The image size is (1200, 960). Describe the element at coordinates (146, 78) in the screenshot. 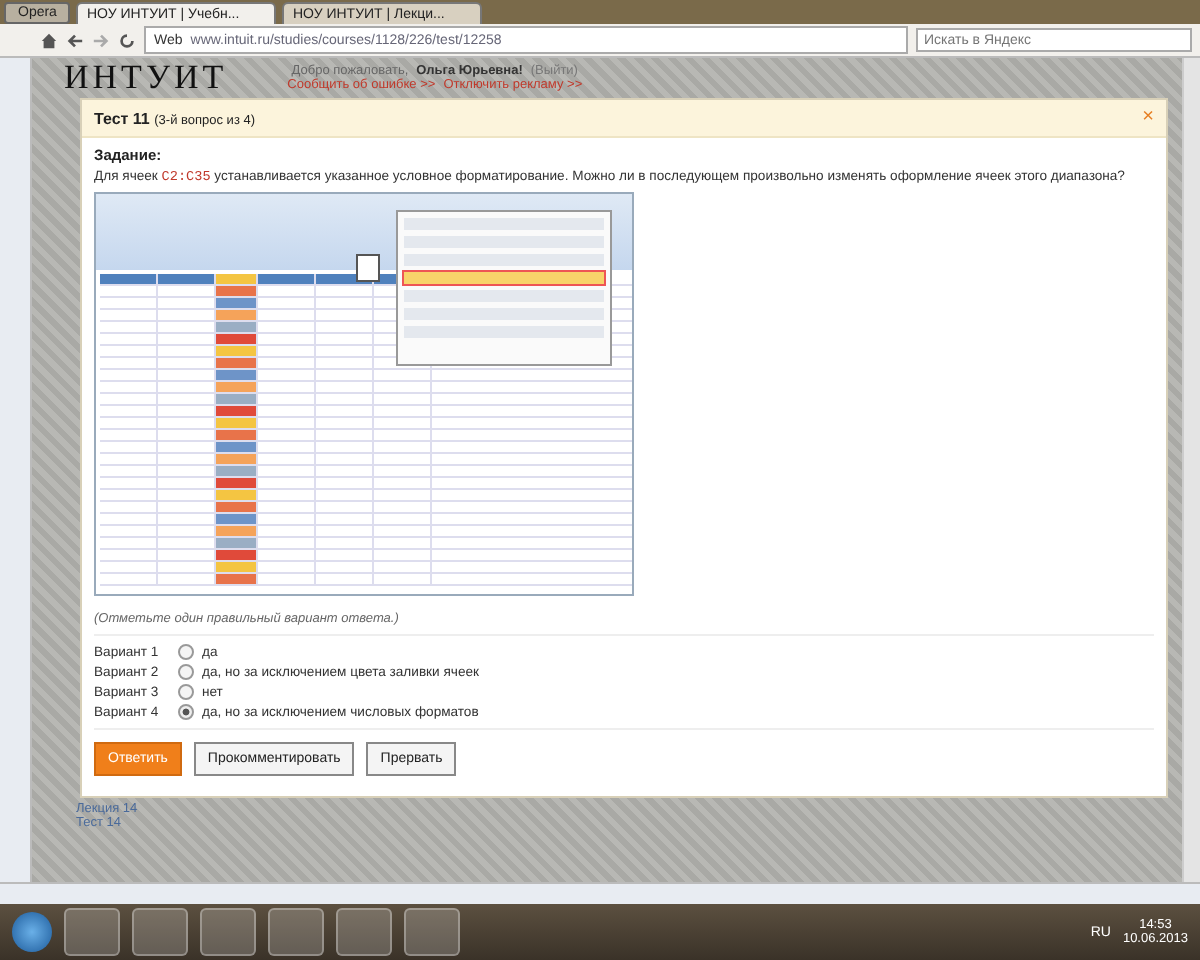

I see `site-logo: ИНТУИТ` at that location.